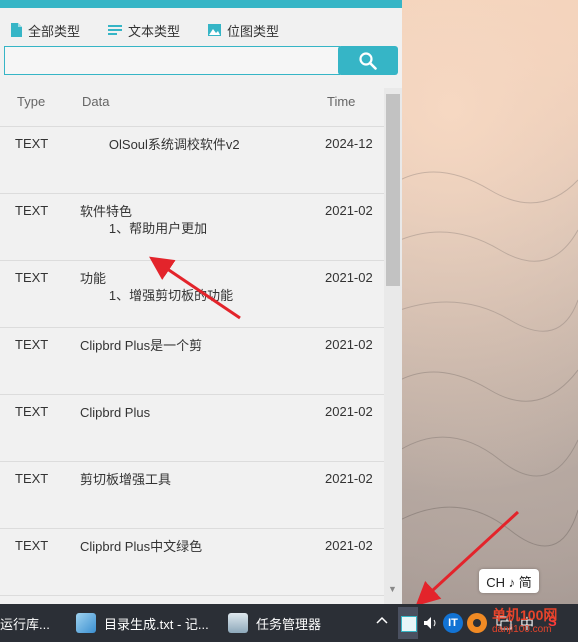 This screenshot has width=578, height=642. I want to click on row-data: 剪切板增强工具, so click(126, 479).